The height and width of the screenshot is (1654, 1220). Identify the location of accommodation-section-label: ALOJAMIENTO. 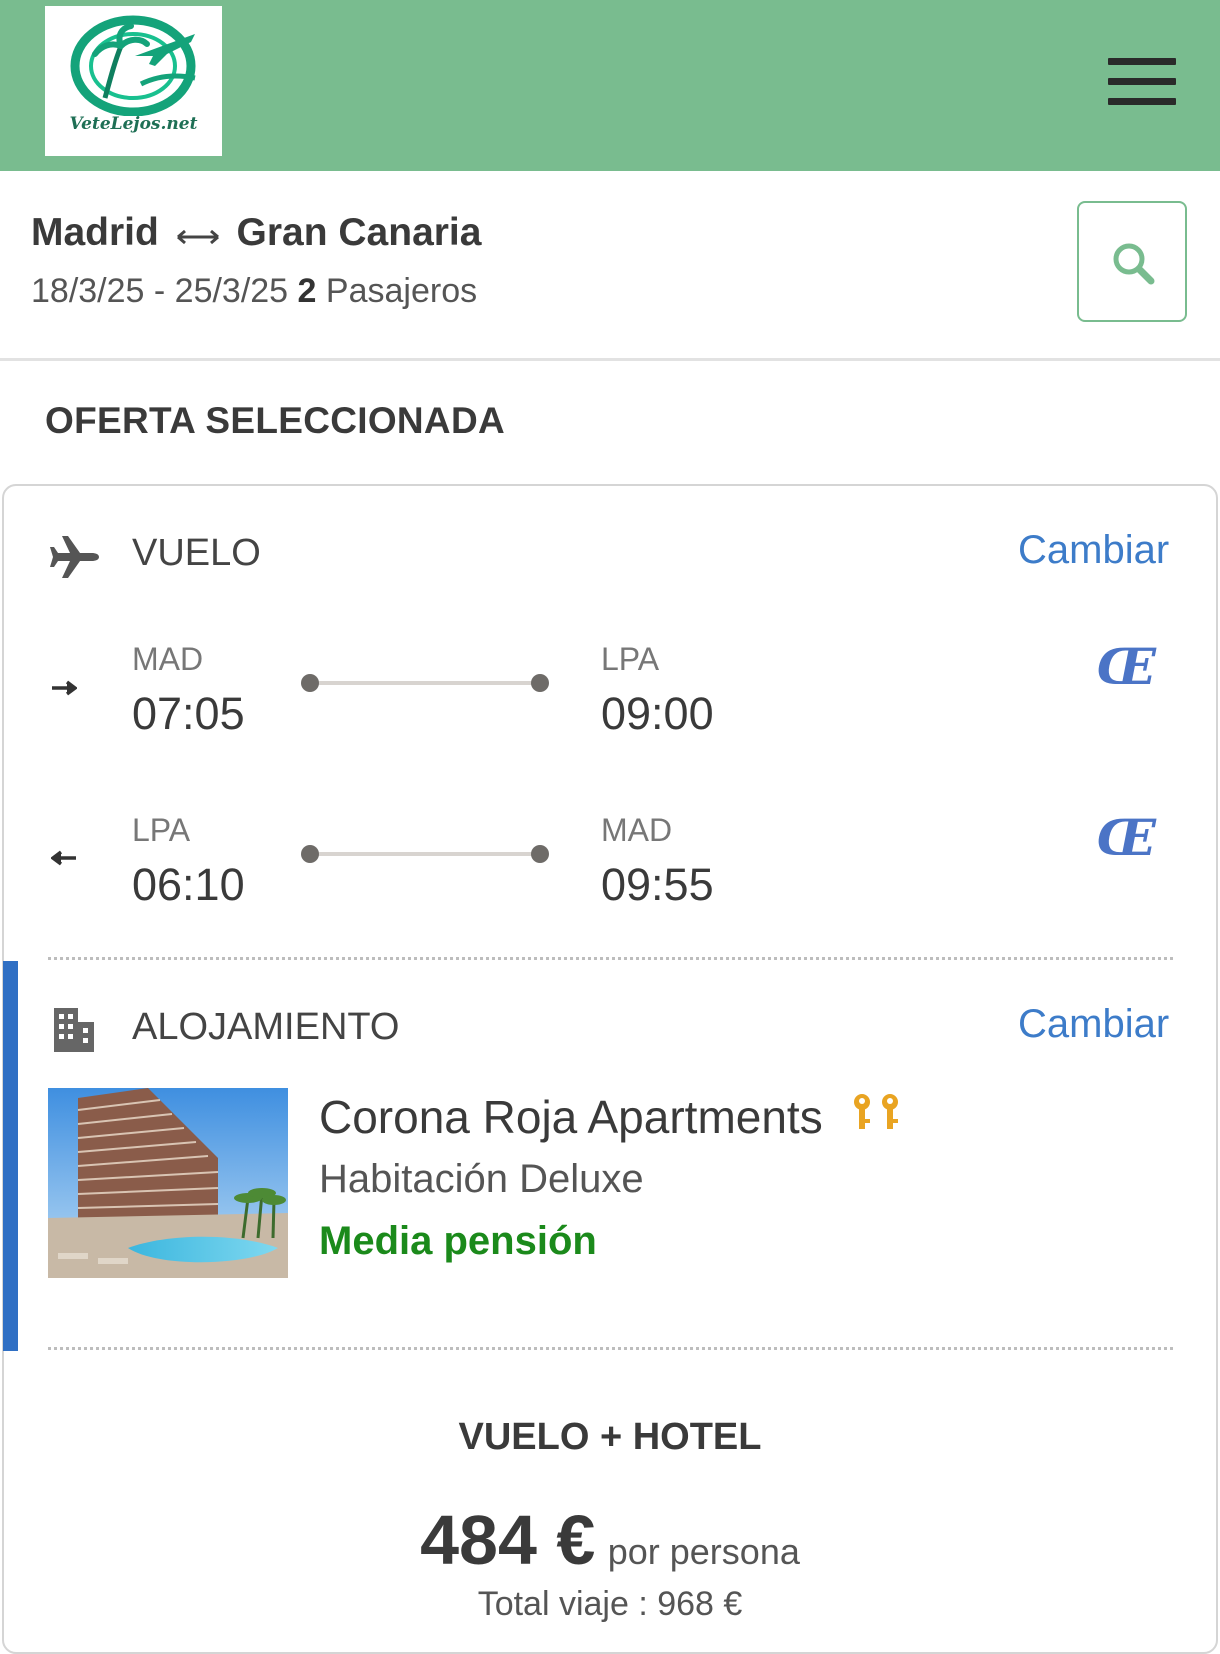
(266, 1027).